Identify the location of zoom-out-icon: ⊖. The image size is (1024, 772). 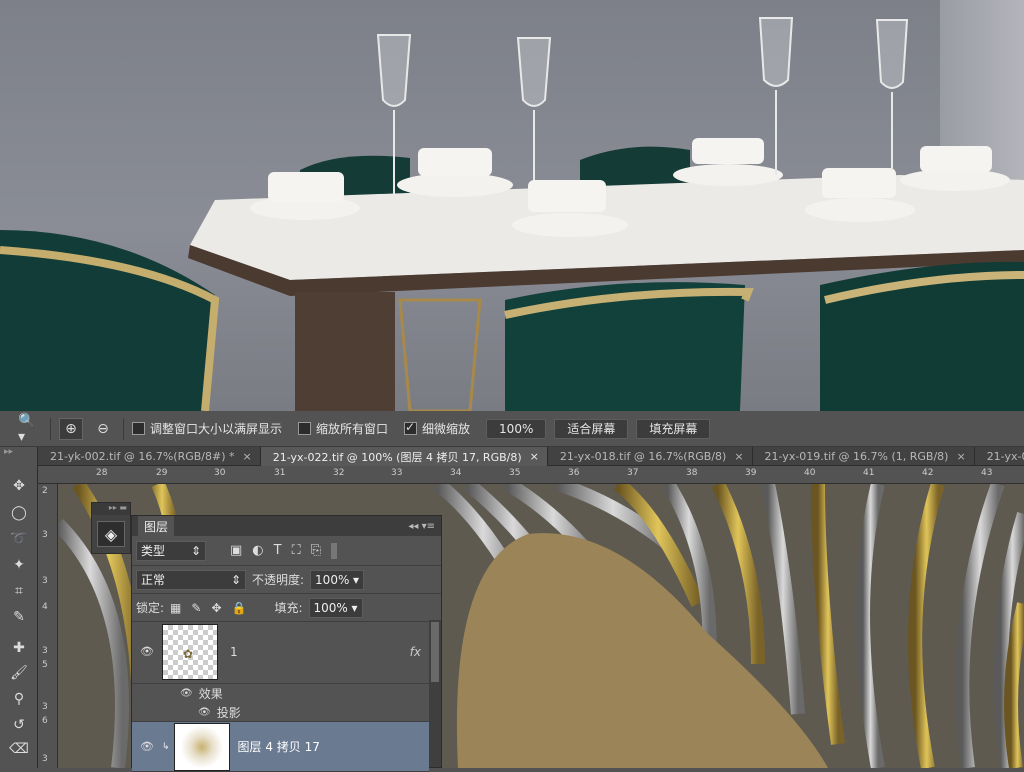
(103, 429).